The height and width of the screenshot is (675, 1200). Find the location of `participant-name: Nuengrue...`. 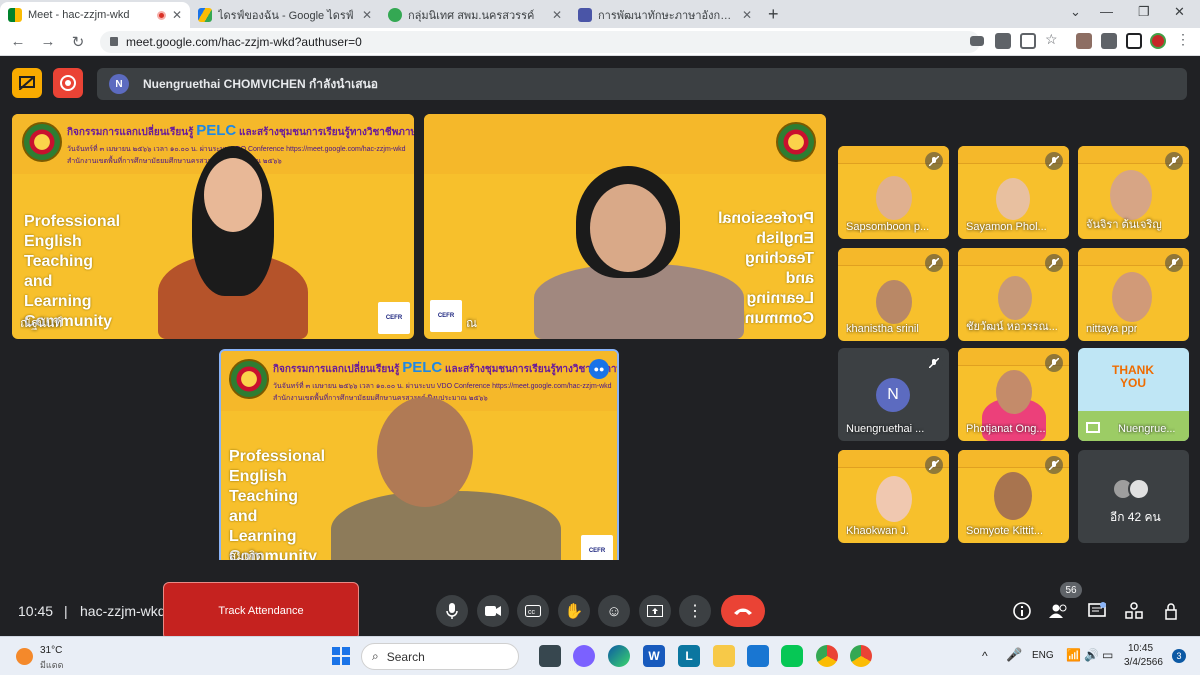

participant-name: Nuengrue... is located at coordinates (1147, 429).